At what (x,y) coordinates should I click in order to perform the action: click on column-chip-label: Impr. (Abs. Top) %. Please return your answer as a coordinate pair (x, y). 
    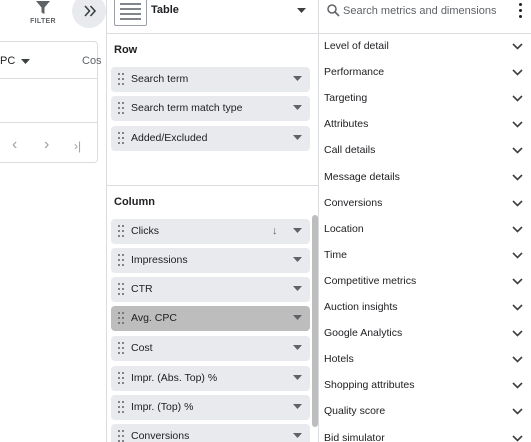
    Looking at the image, I should click on (174, 378).